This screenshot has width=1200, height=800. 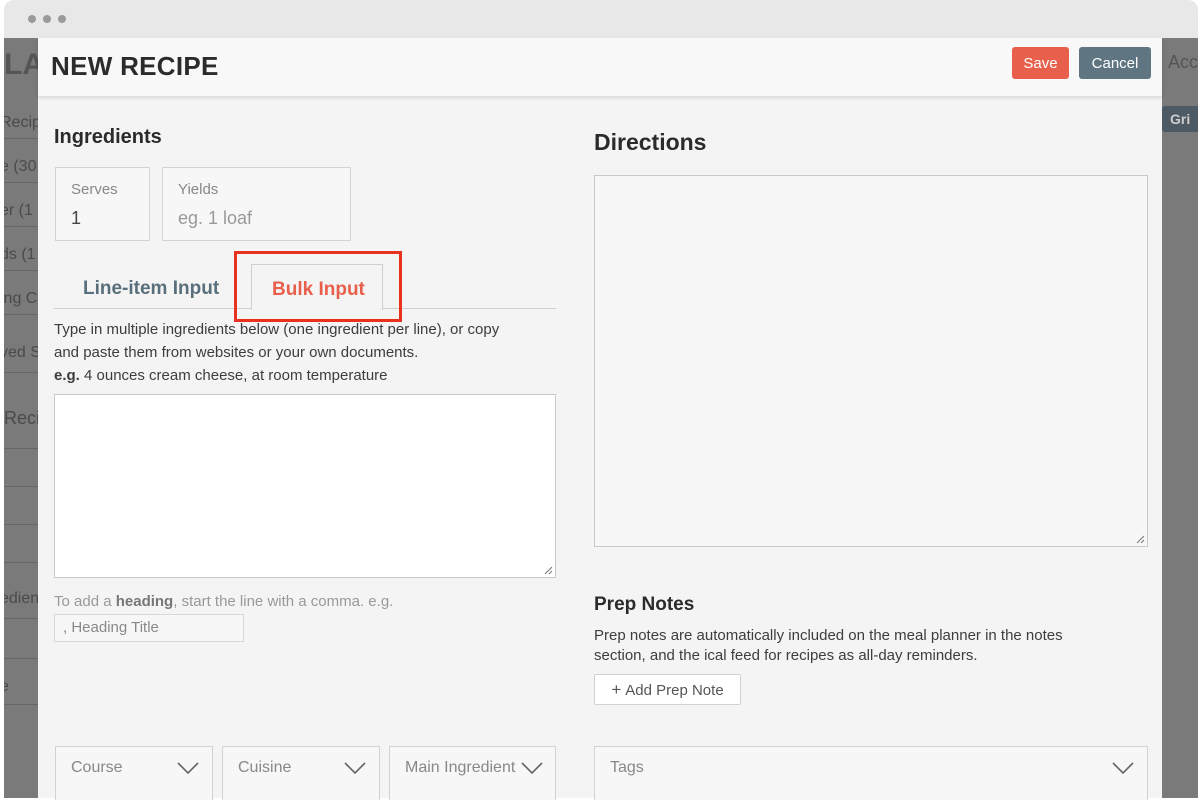 I want to click on plus-icon: +, so click(x=616, y=689).